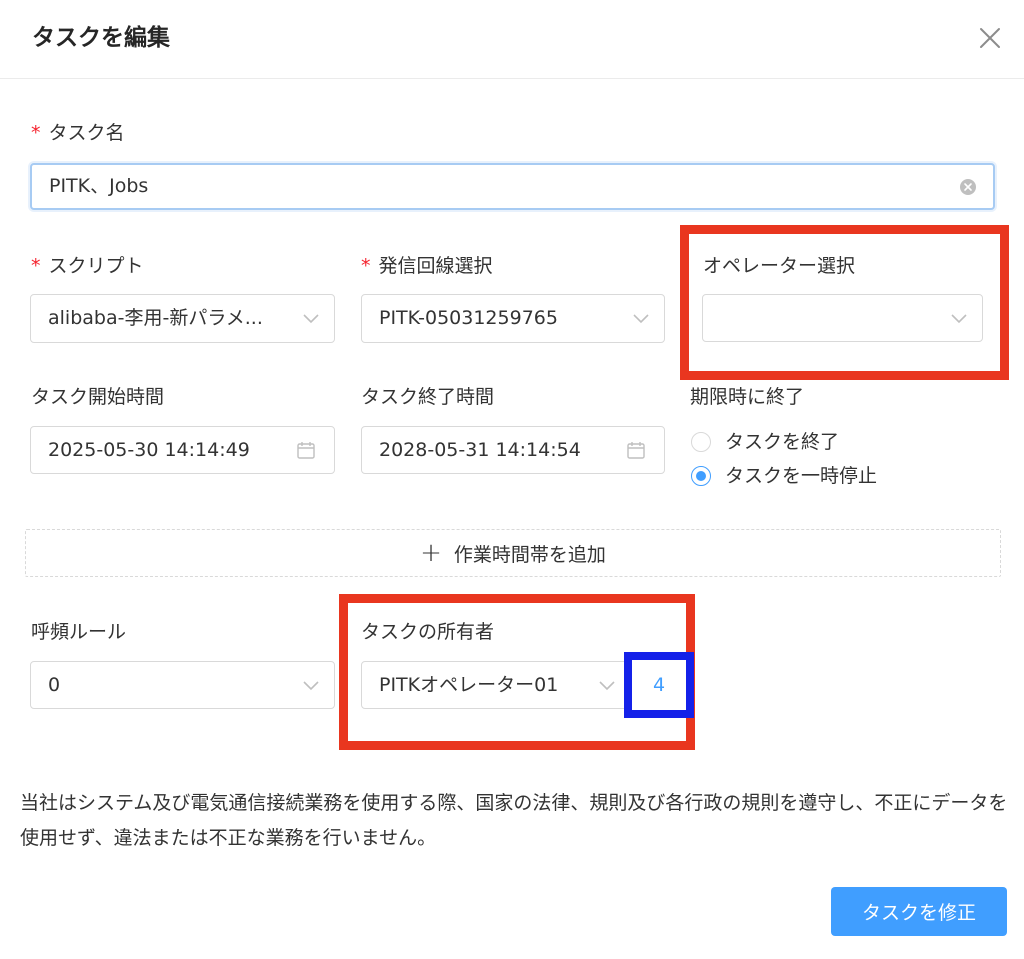 The height and width of the screenshot is (959, 1024). I want to click on task-owner-label: タスクの所有者, so click(428, 632).